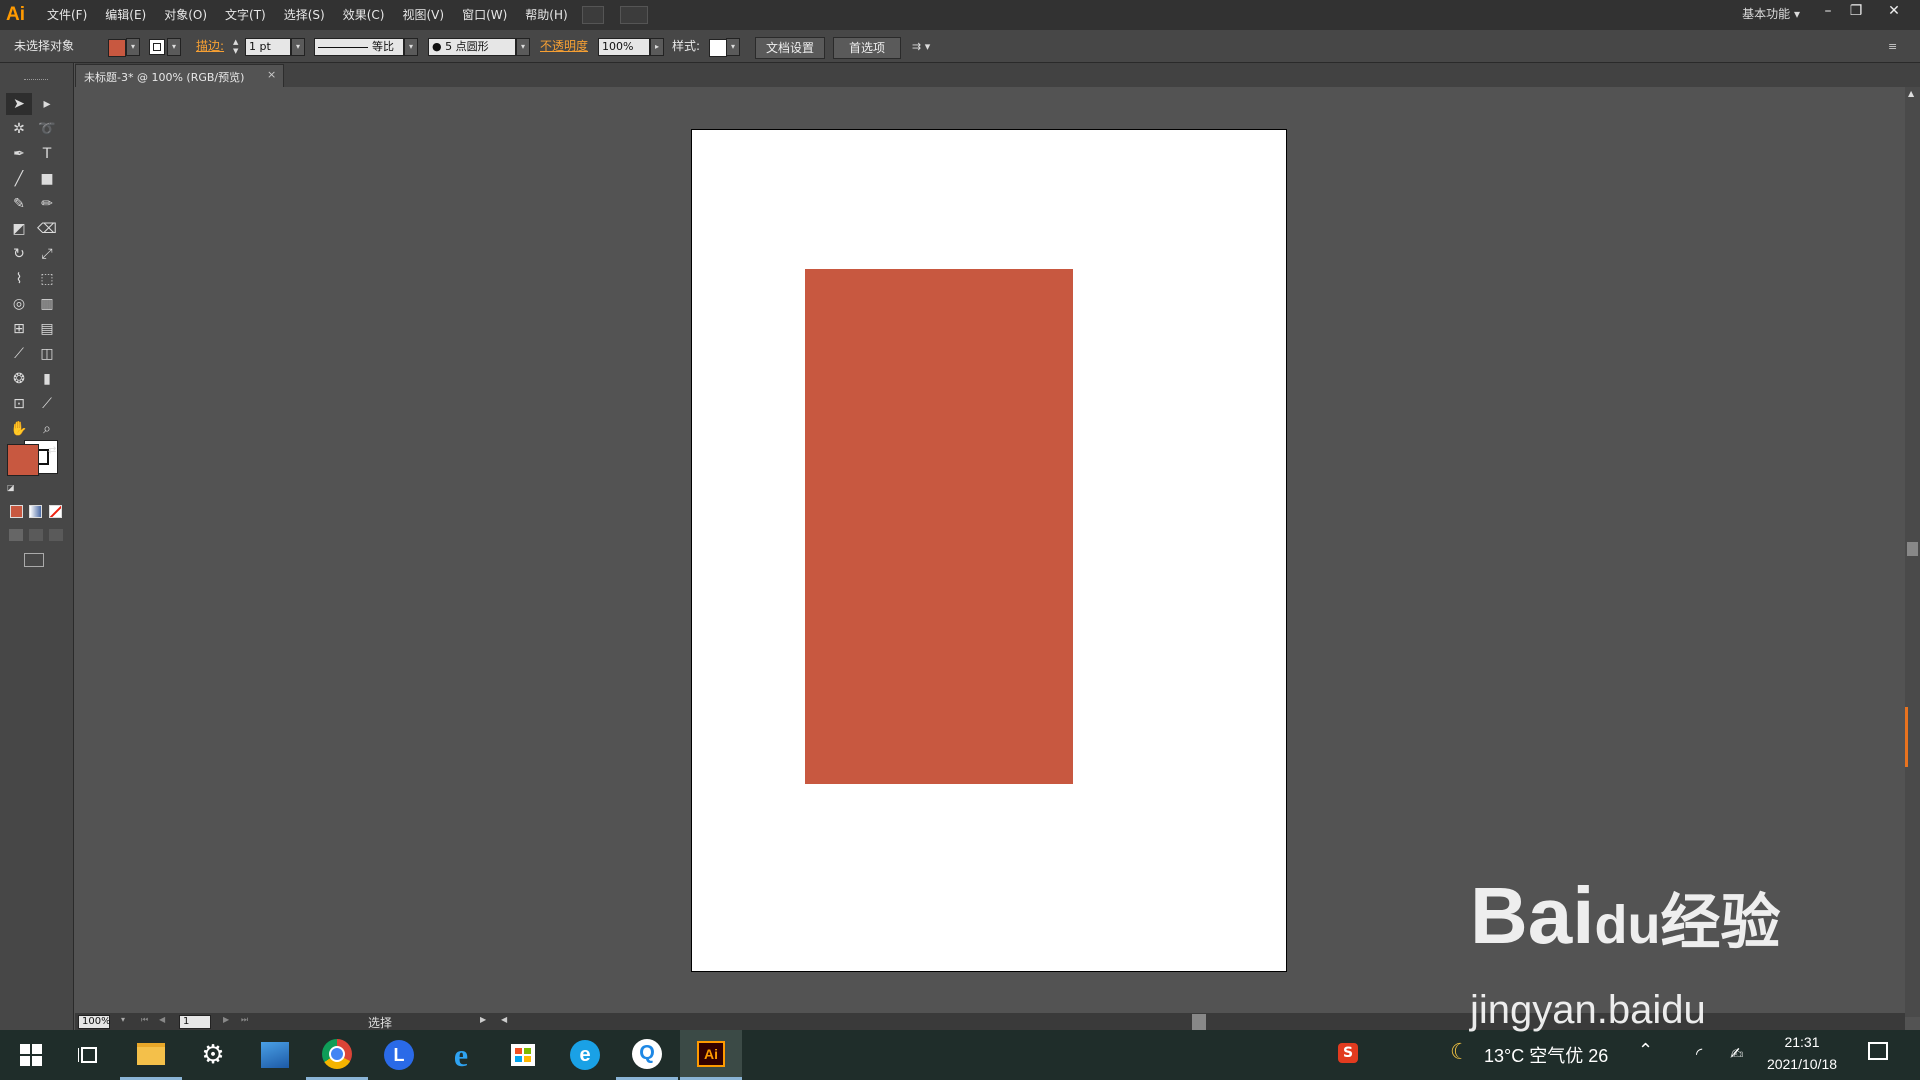  What do you see at coordinates (226, 1019) in the screenshot?
I see `next-artboard-icon: ▶` at bounding box center [226, 1019].